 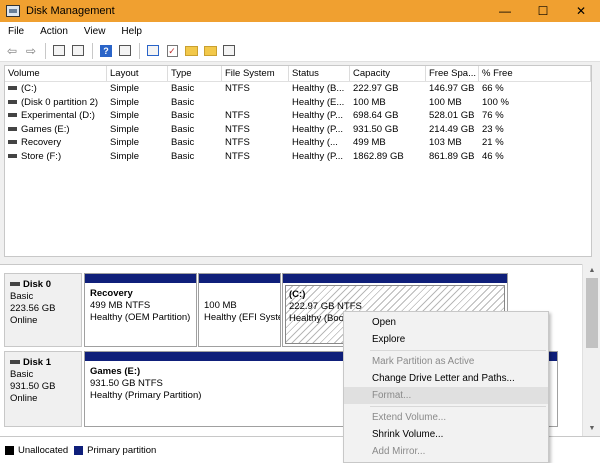 What do you see at coordinates (493, 156) in the screenshot?
I see `table-cell: 46 %` at bounding box center [493, 156].